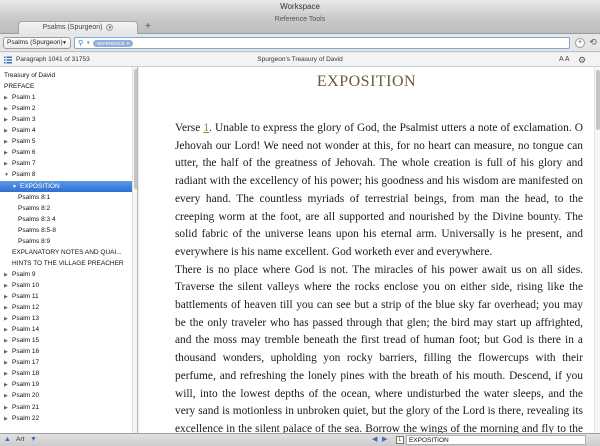 This screenshot has height=446, width=600. Describe the element at coordinates (33, 440) in the screenshot. I see `scroll-down-icon: ▼` at that location.